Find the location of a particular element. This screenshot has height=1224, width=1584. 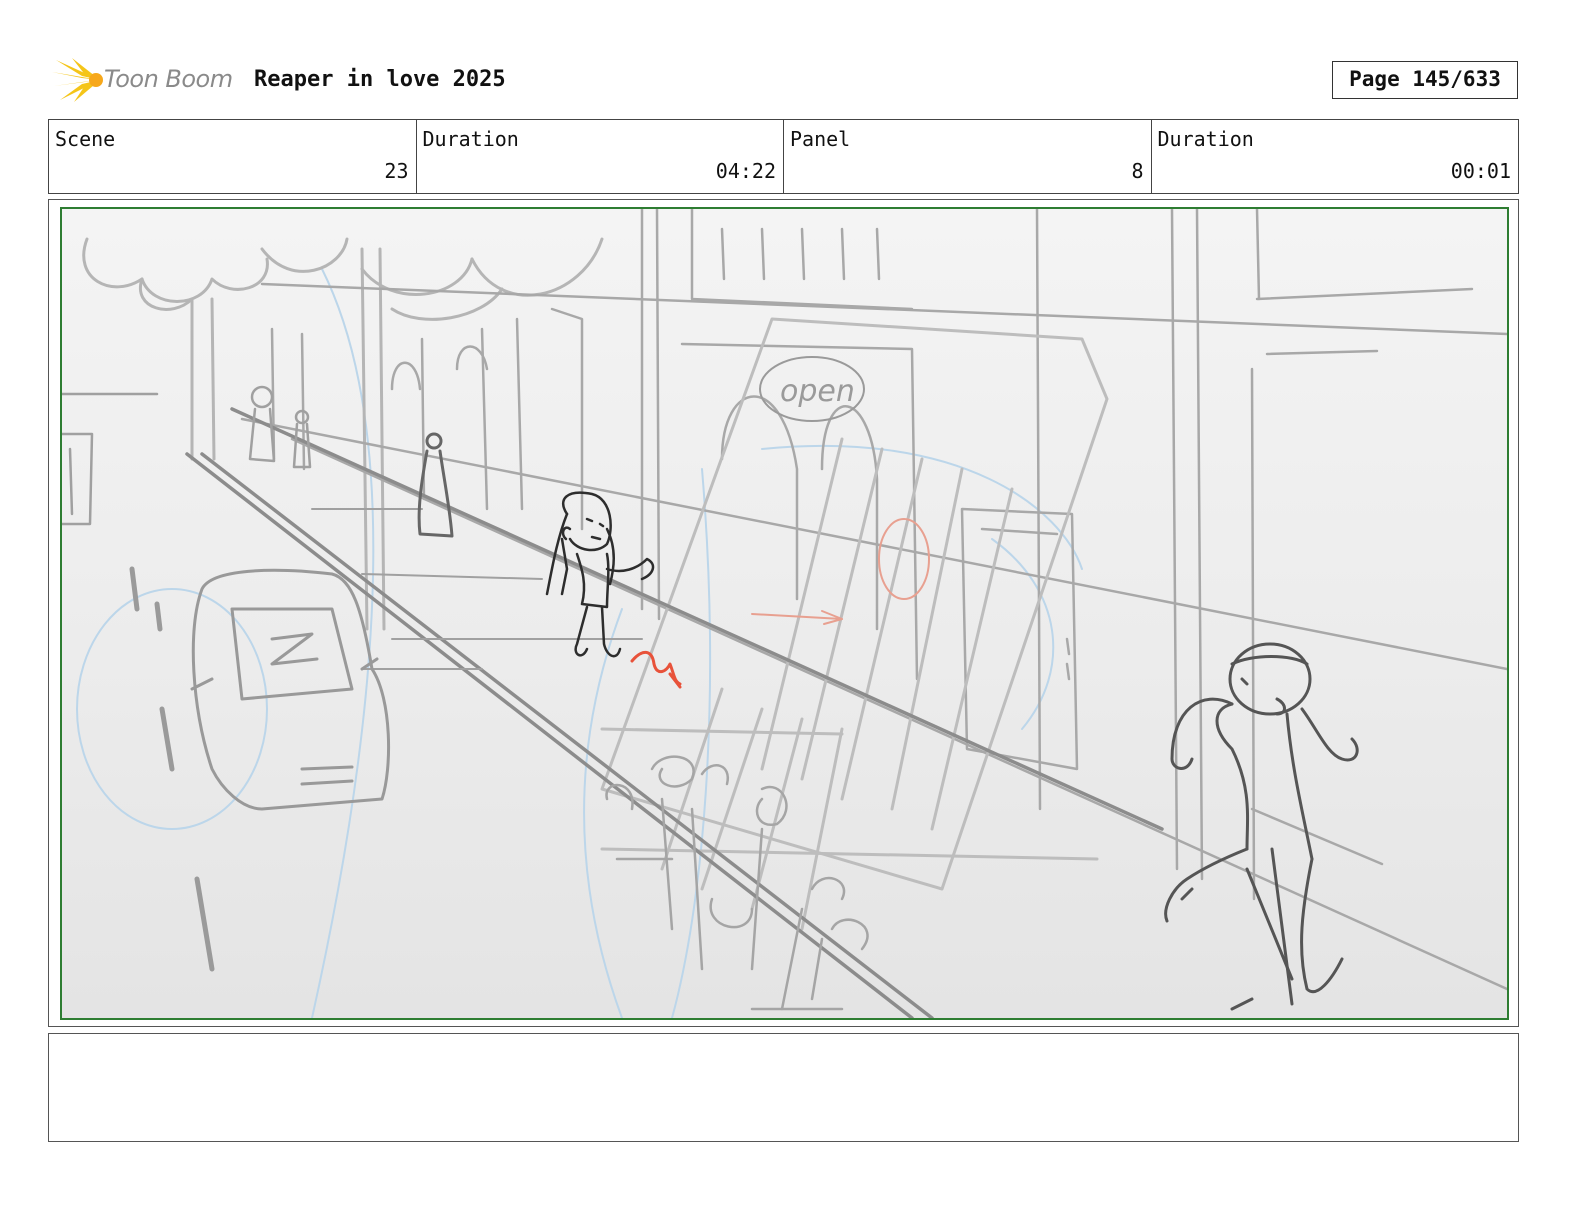

scene-value: 23 is located at coordinates (396, 171).